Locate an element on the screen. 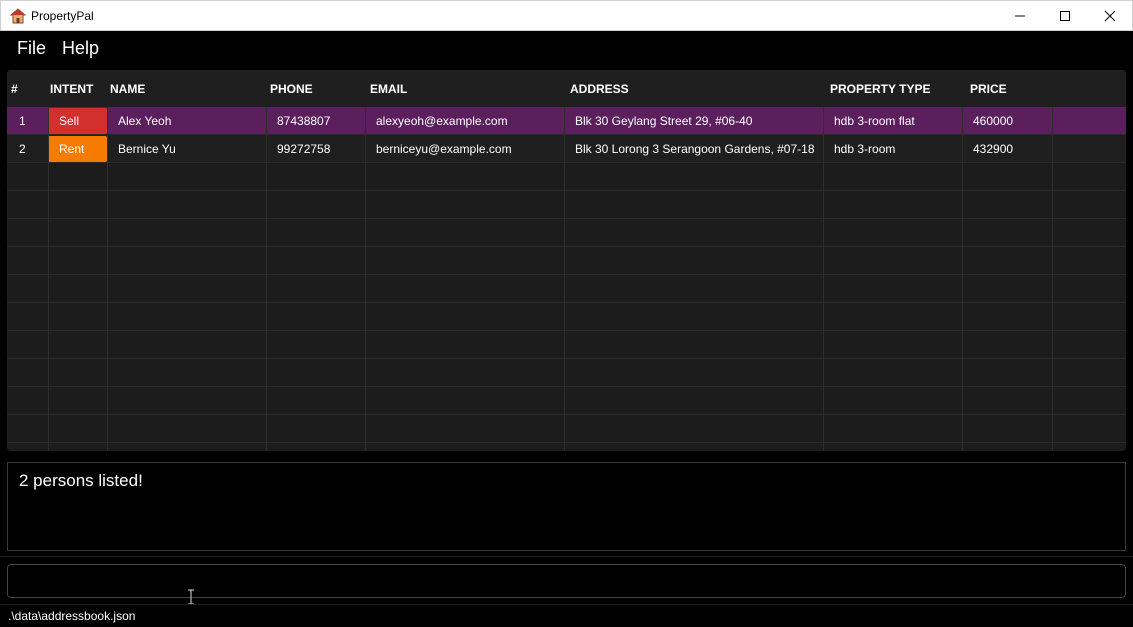 The image size is (1133, 627). header-address: ADDRESS is located at coordinates (599, 89).